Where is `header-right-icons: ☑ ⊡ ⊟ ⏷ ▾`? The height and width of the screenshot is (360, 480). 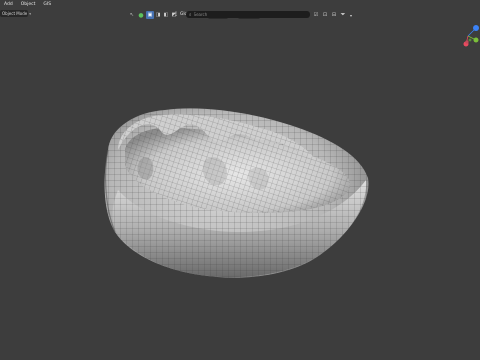 header-right-icons: ☑ ⊡ ⊟ ⏷ ▾ is located at coordinates (334, 15).